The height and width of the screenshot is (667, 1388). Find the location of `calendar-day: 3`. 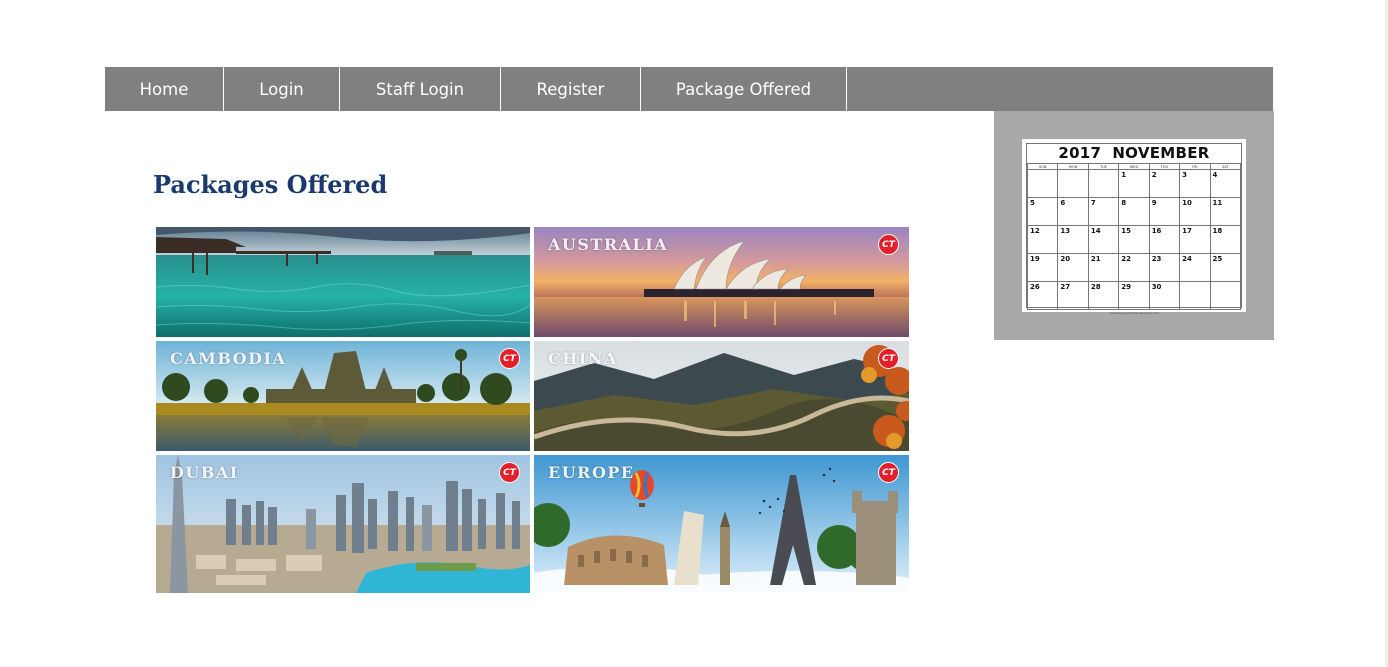

calendar-day: 3 is located at coordinates (1195, 183).